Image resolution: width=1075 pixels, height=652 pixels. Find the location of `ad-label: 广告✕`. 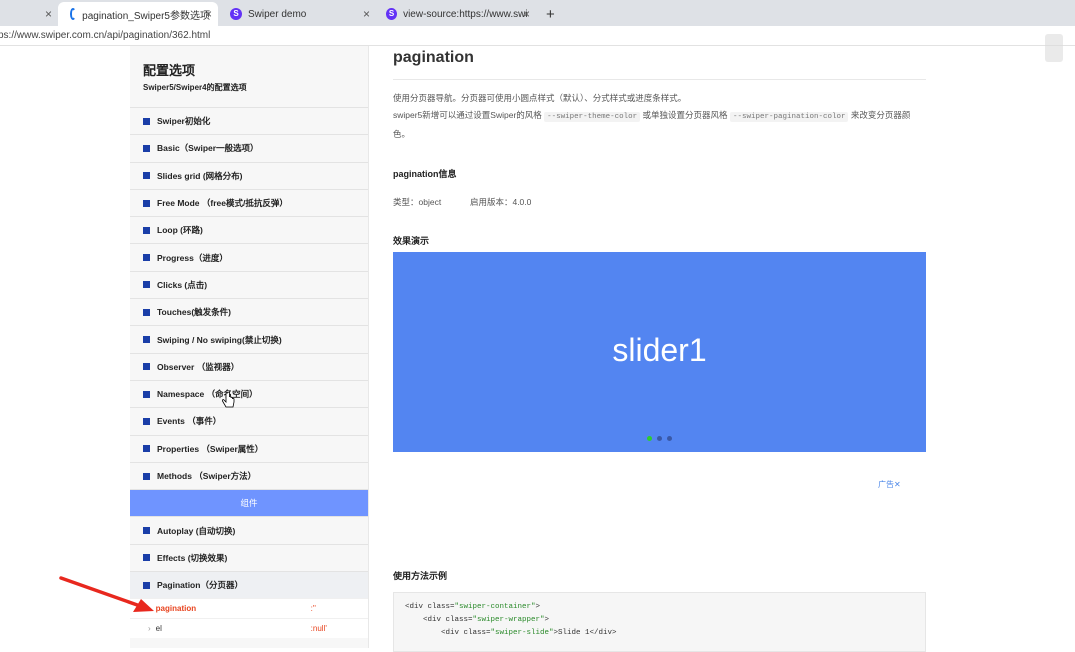

ad-label: 广告✕ is located at coordinates (889, 484).